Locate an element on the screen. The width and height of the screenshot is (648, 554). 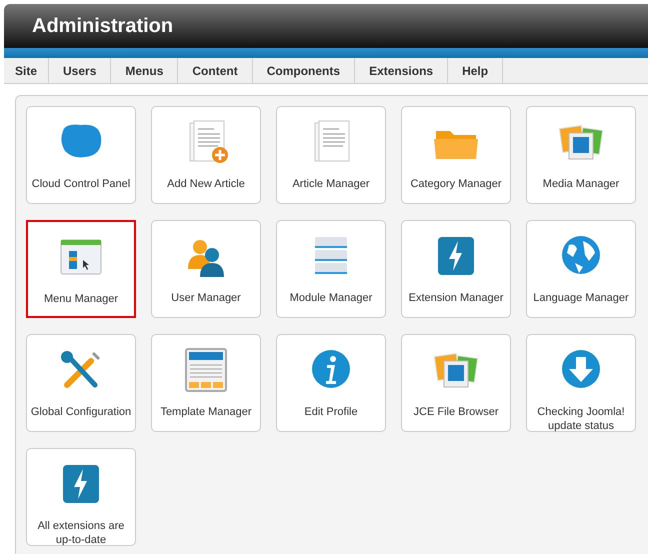
dashboard-tile: Category Manager is located at coordinates (456, 155).